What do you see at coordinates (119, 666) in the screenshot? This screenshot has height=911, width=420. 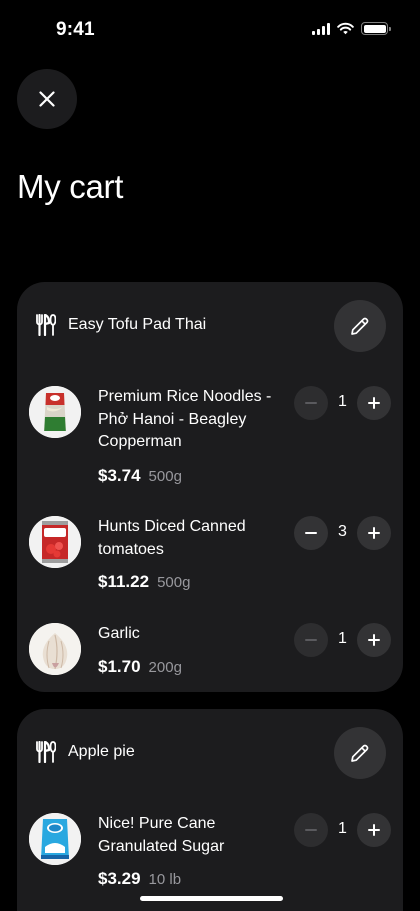 I see `price-value: $1.70` at bounding box center [119, 666].